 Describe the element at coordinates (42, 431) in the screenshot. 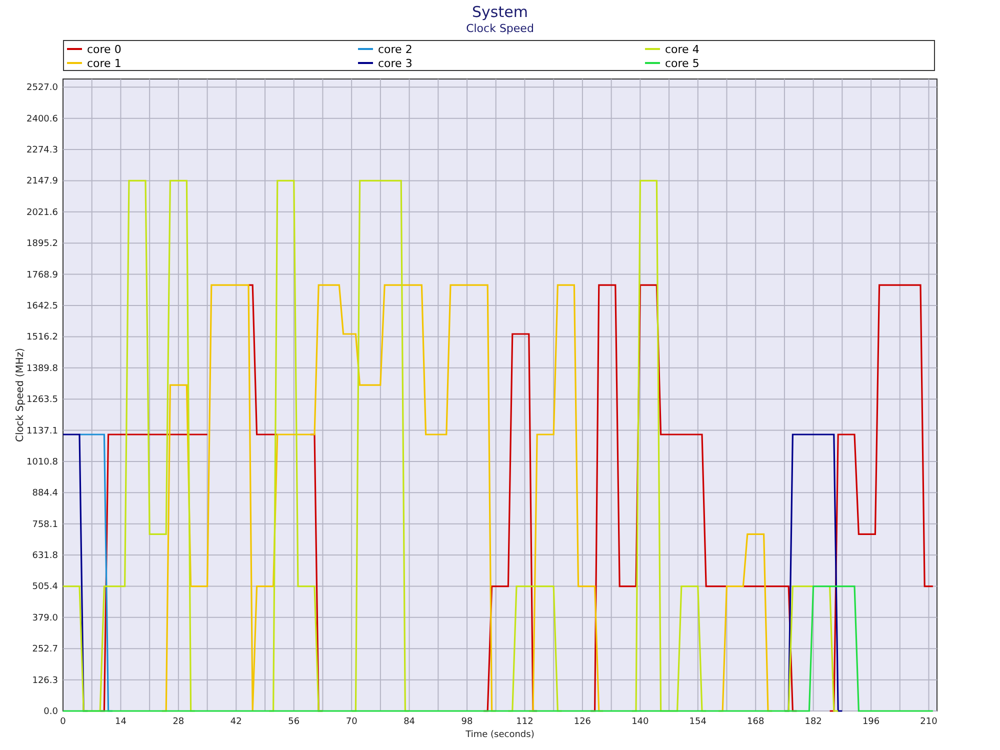

I see `y-tick-label: 1137.1` at that location.